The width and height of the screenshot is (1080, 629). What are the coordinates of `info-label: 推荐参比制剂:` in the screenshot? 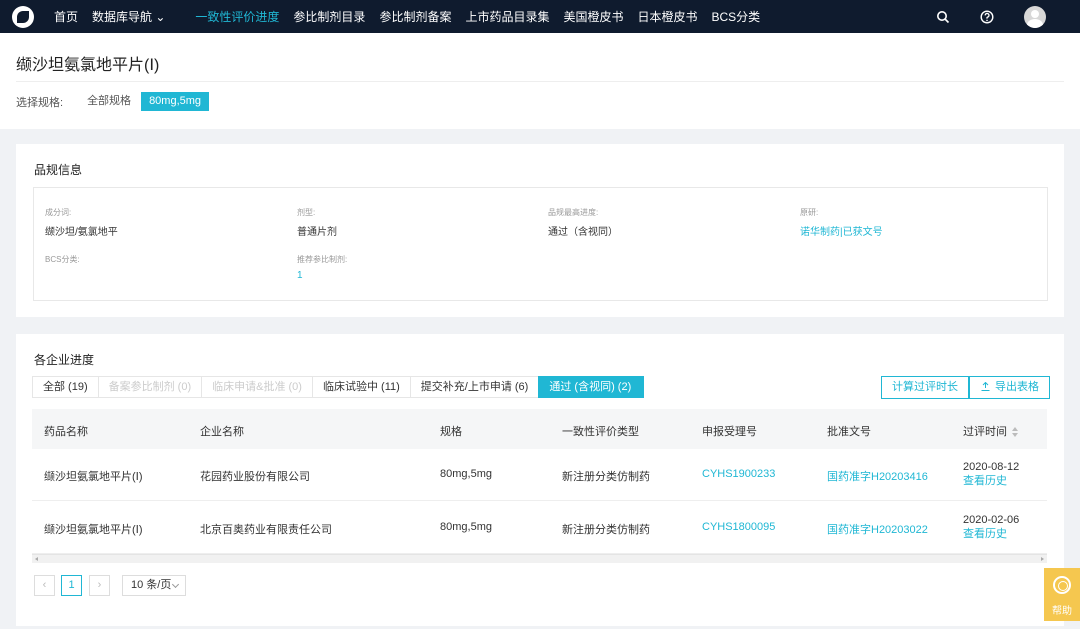 It's located at (322, 259).